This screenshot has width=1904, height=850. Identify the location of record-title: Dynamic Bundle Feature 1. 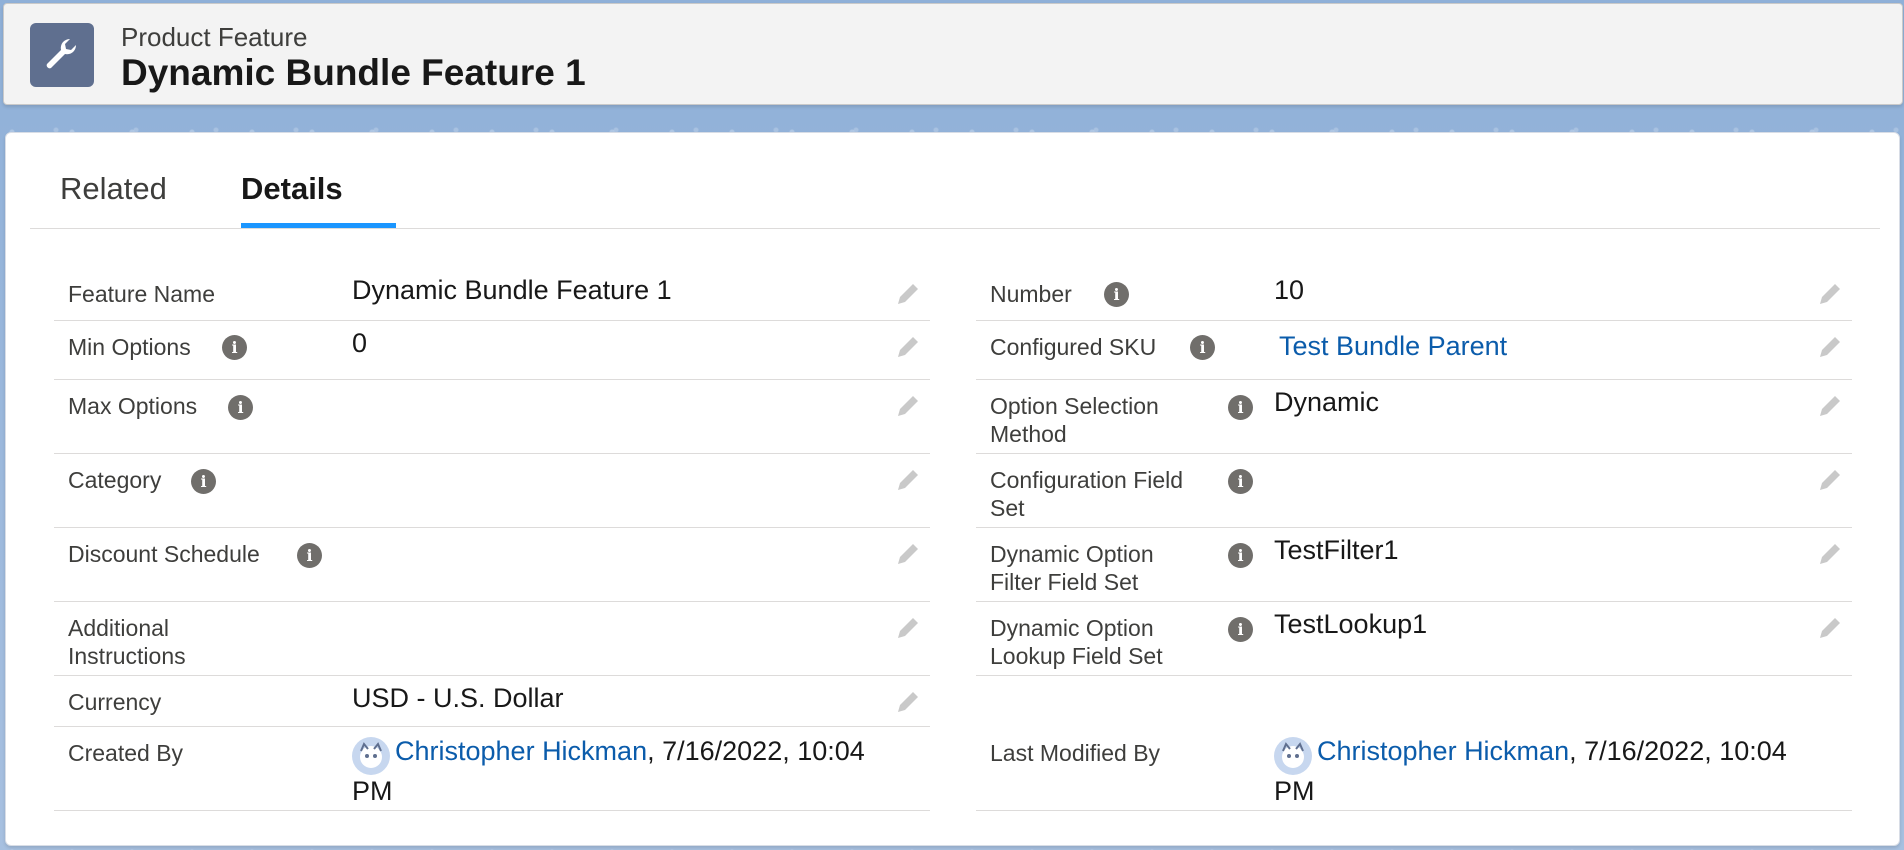
(353, 72).